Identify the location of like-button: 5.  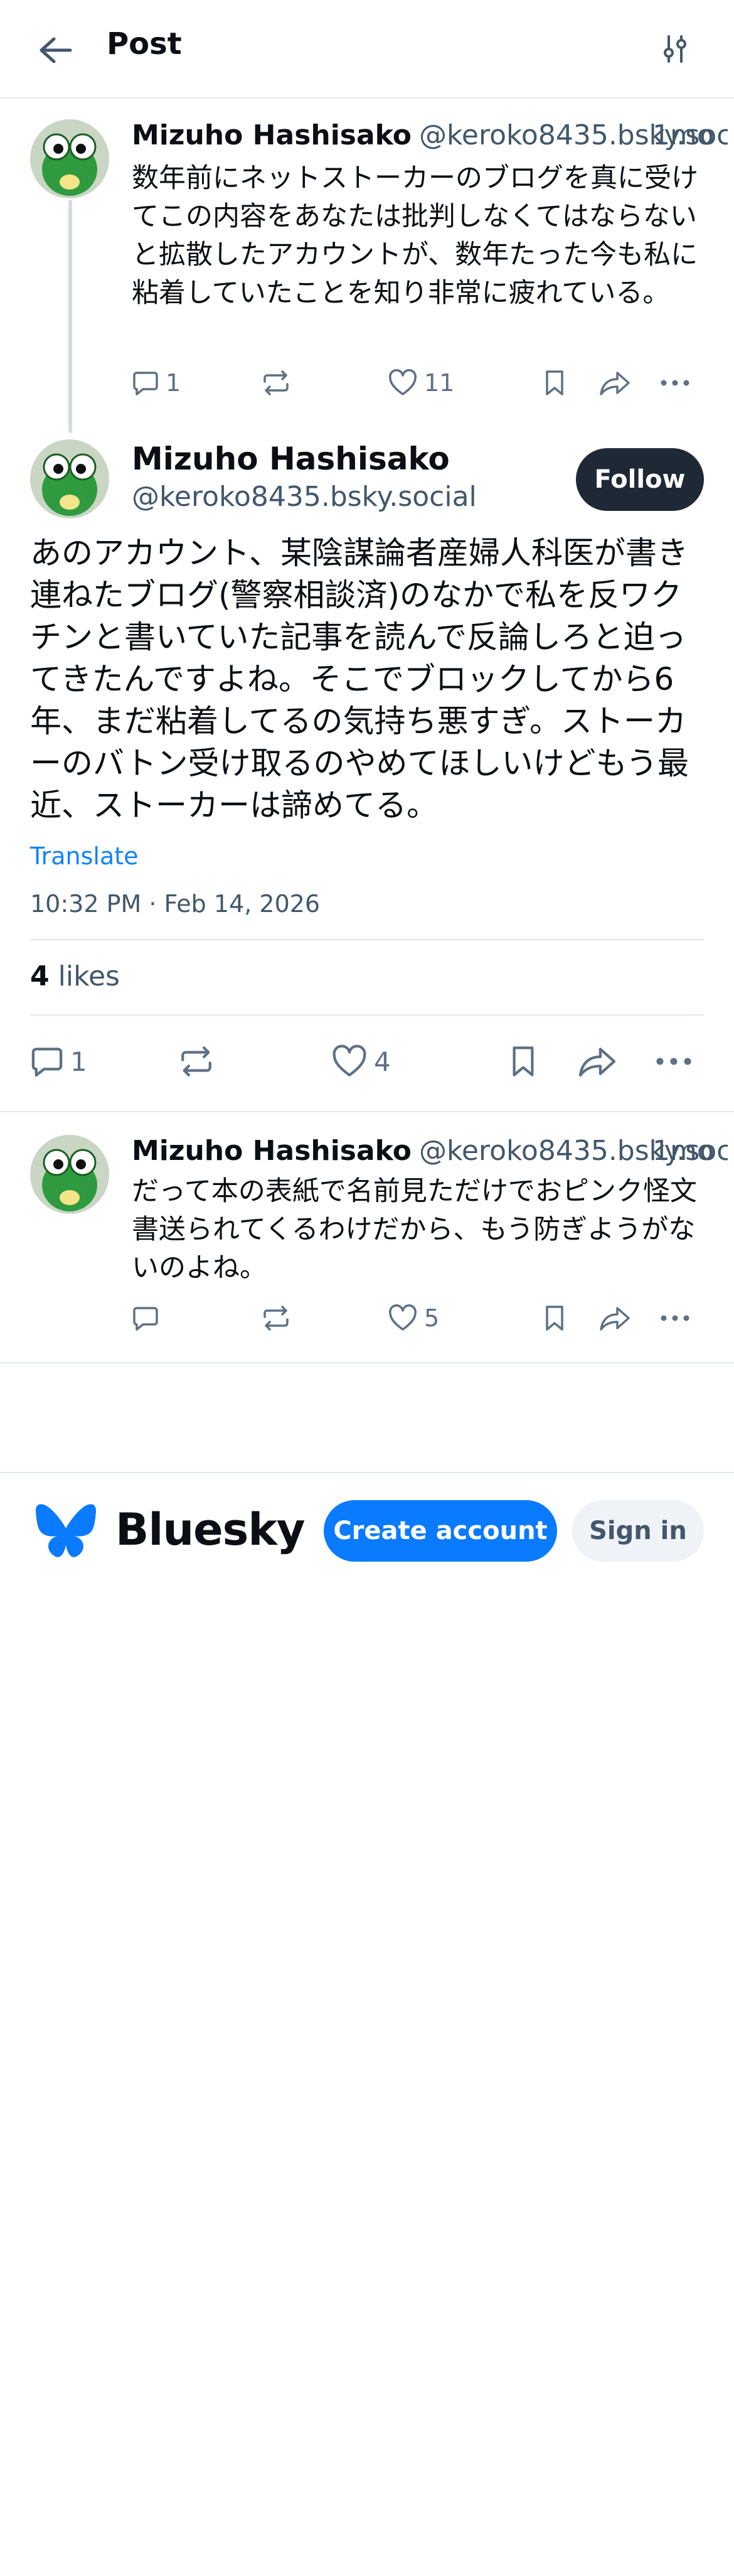
(413, 1318).